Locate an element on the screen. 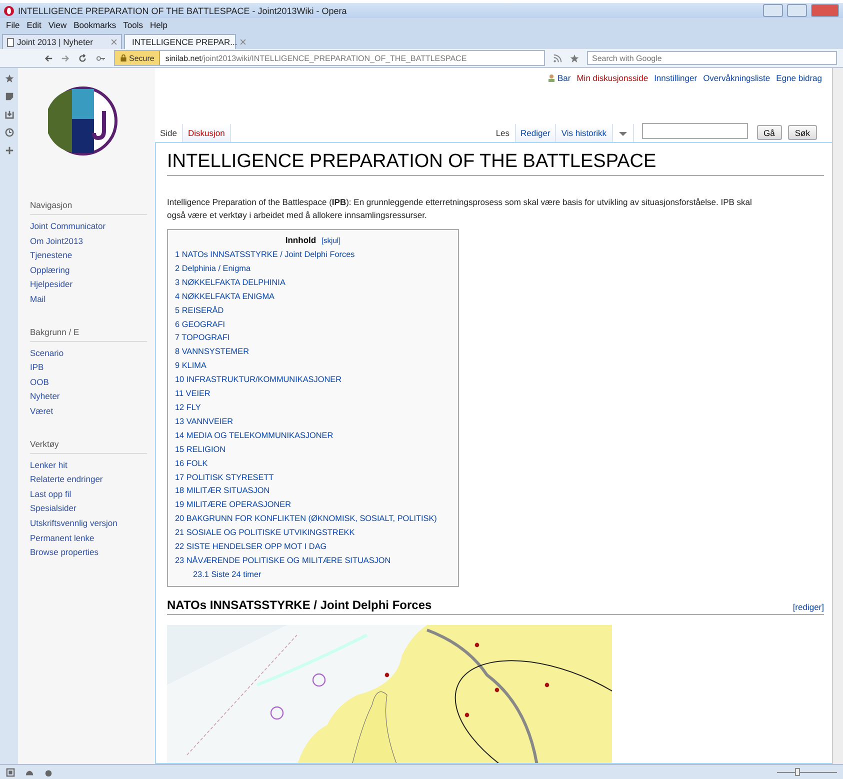 Image resolution: width=843 pixels, height=779 pixels. note-icon is located at coordinates (9, 96).